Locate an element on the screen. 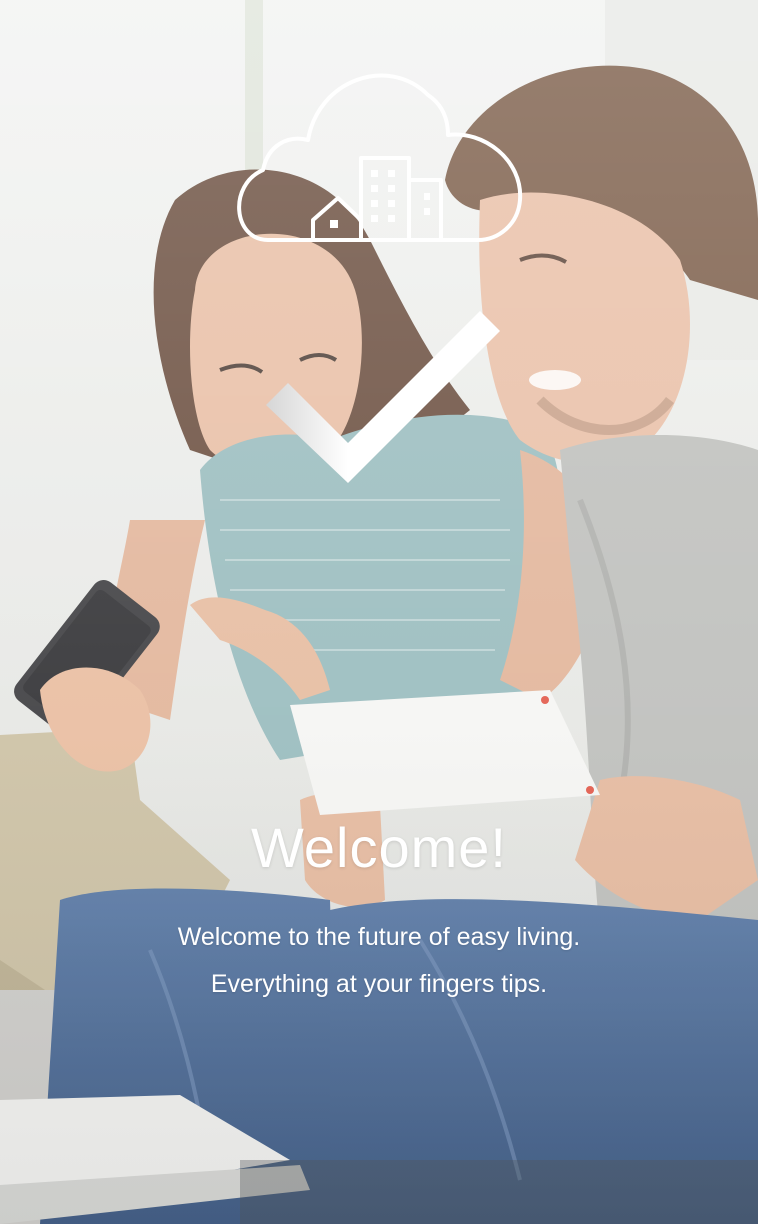 The height and width of the screenshot is (1224, 758). checkmark-icon is located at coordinates (383, 397).